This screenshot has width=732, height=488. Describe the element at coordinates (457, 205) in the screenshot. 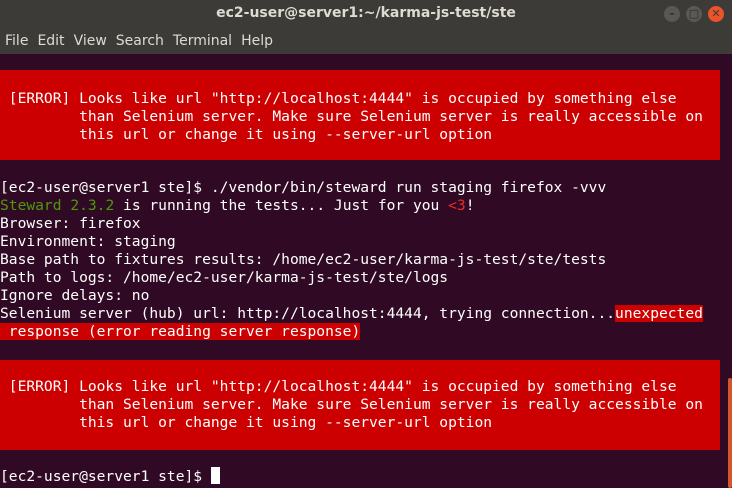

I see `heart-text: <3` at that location.